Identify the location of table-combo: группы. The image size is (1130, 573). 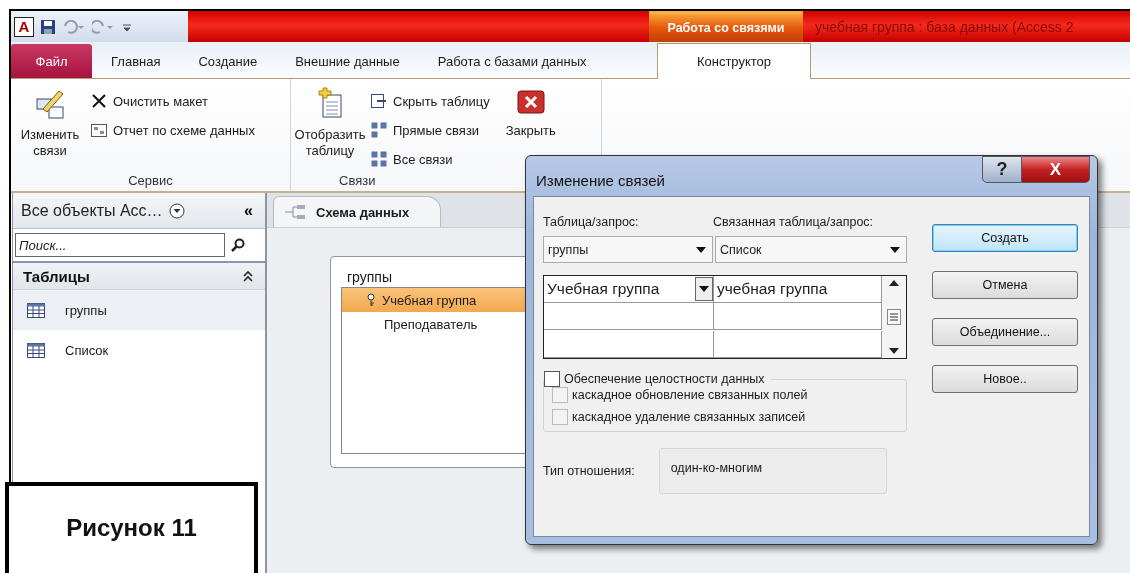
(628, 249).